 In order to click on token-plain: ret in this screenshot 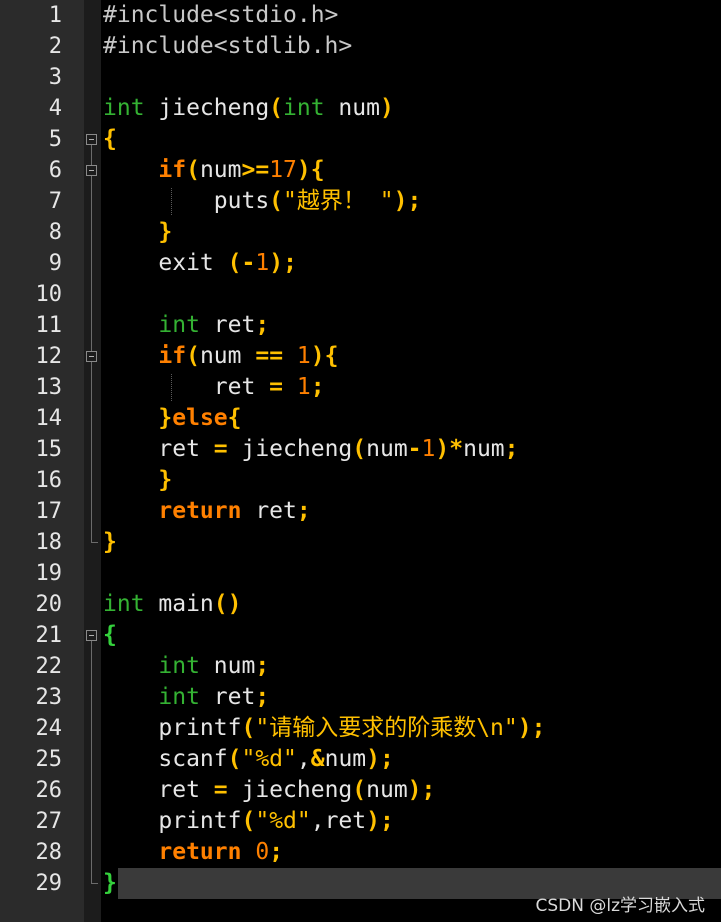, I will do `click(227, 325)`.